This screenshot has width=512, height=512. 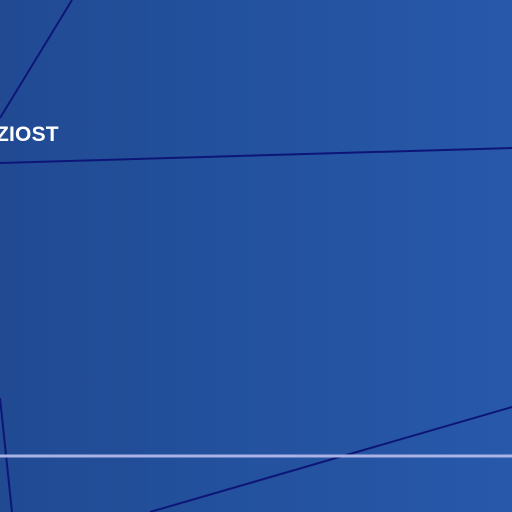 I want to click on heading-text: ZIOST, so click(x=29, y=134).